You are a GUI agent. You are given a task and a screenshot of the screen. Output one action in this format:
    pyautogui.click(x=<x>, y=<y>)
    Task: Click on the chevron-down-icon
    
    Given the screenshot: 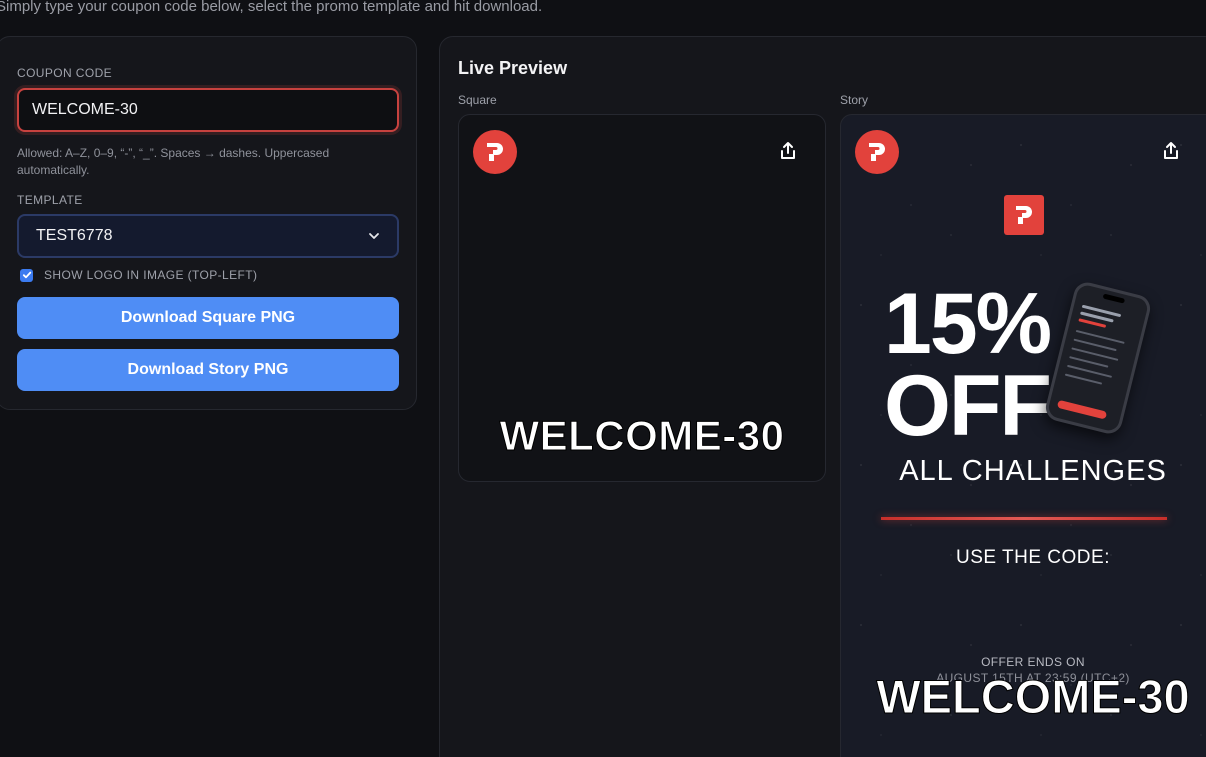 What is the action you would take?
    pyautogui.click(x=374, y=236)
    